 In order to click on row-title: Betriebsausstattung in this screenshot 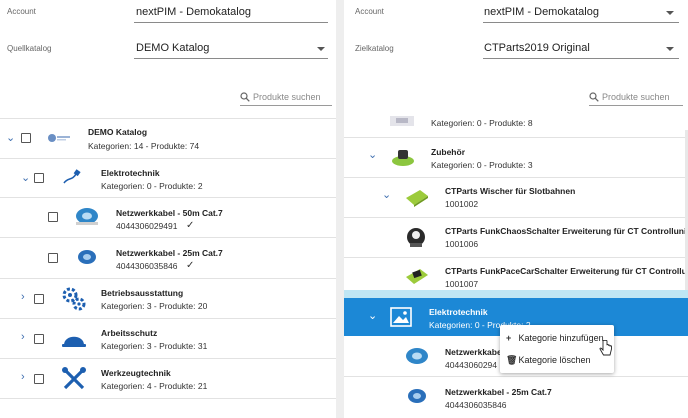, I will do `click(142, 293)`.